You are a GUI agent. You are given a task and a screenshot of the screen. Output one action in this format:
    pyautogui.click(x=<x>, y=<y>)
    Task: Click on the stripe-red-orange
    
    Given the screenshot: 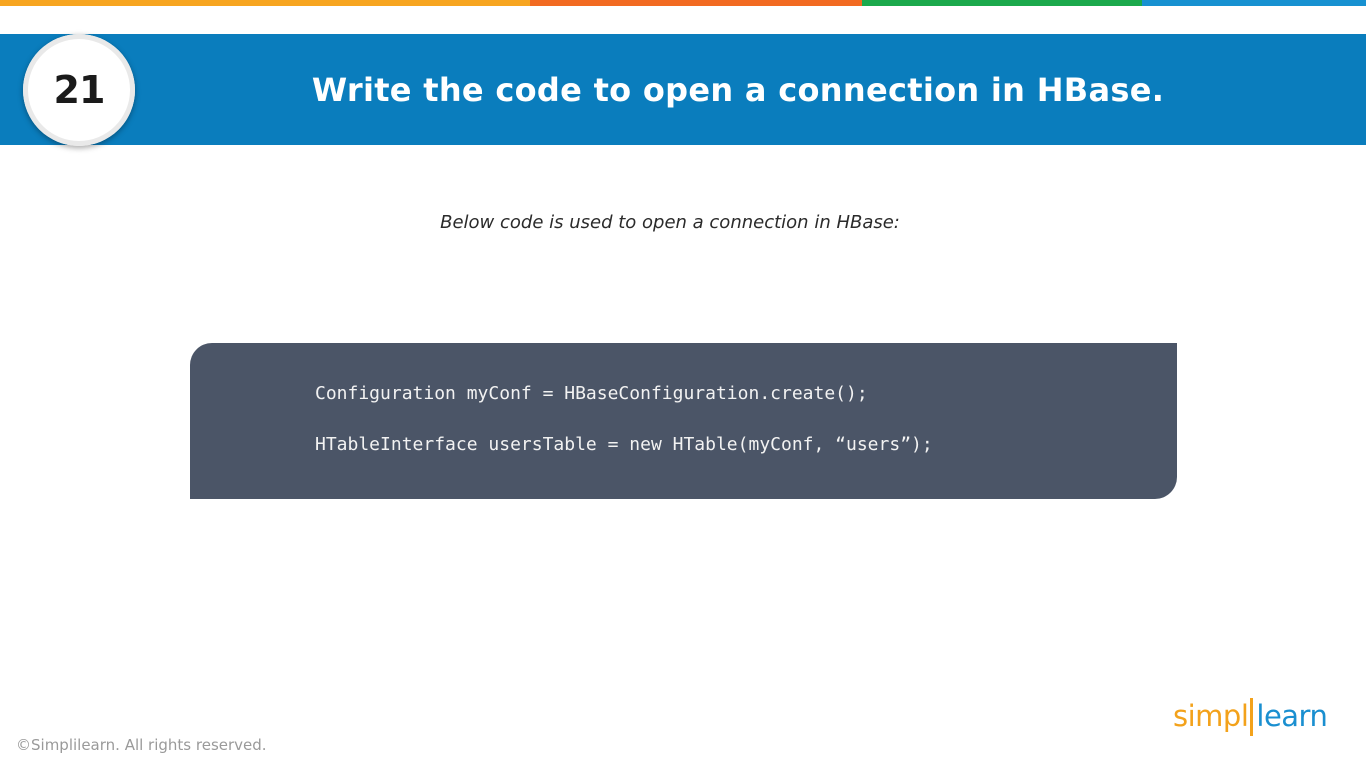 What is the action you would take?
    pyautogui.click(x=696, y=3)
    